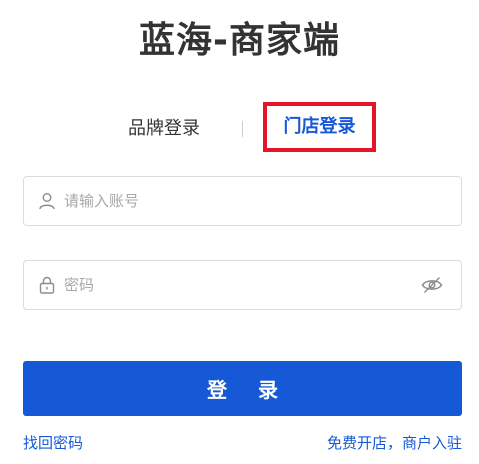 The height and width of the screenshot is (464, 479). Describe the element at coordinates (47, 201) in the screenshot. I see `user-icon` at that location.